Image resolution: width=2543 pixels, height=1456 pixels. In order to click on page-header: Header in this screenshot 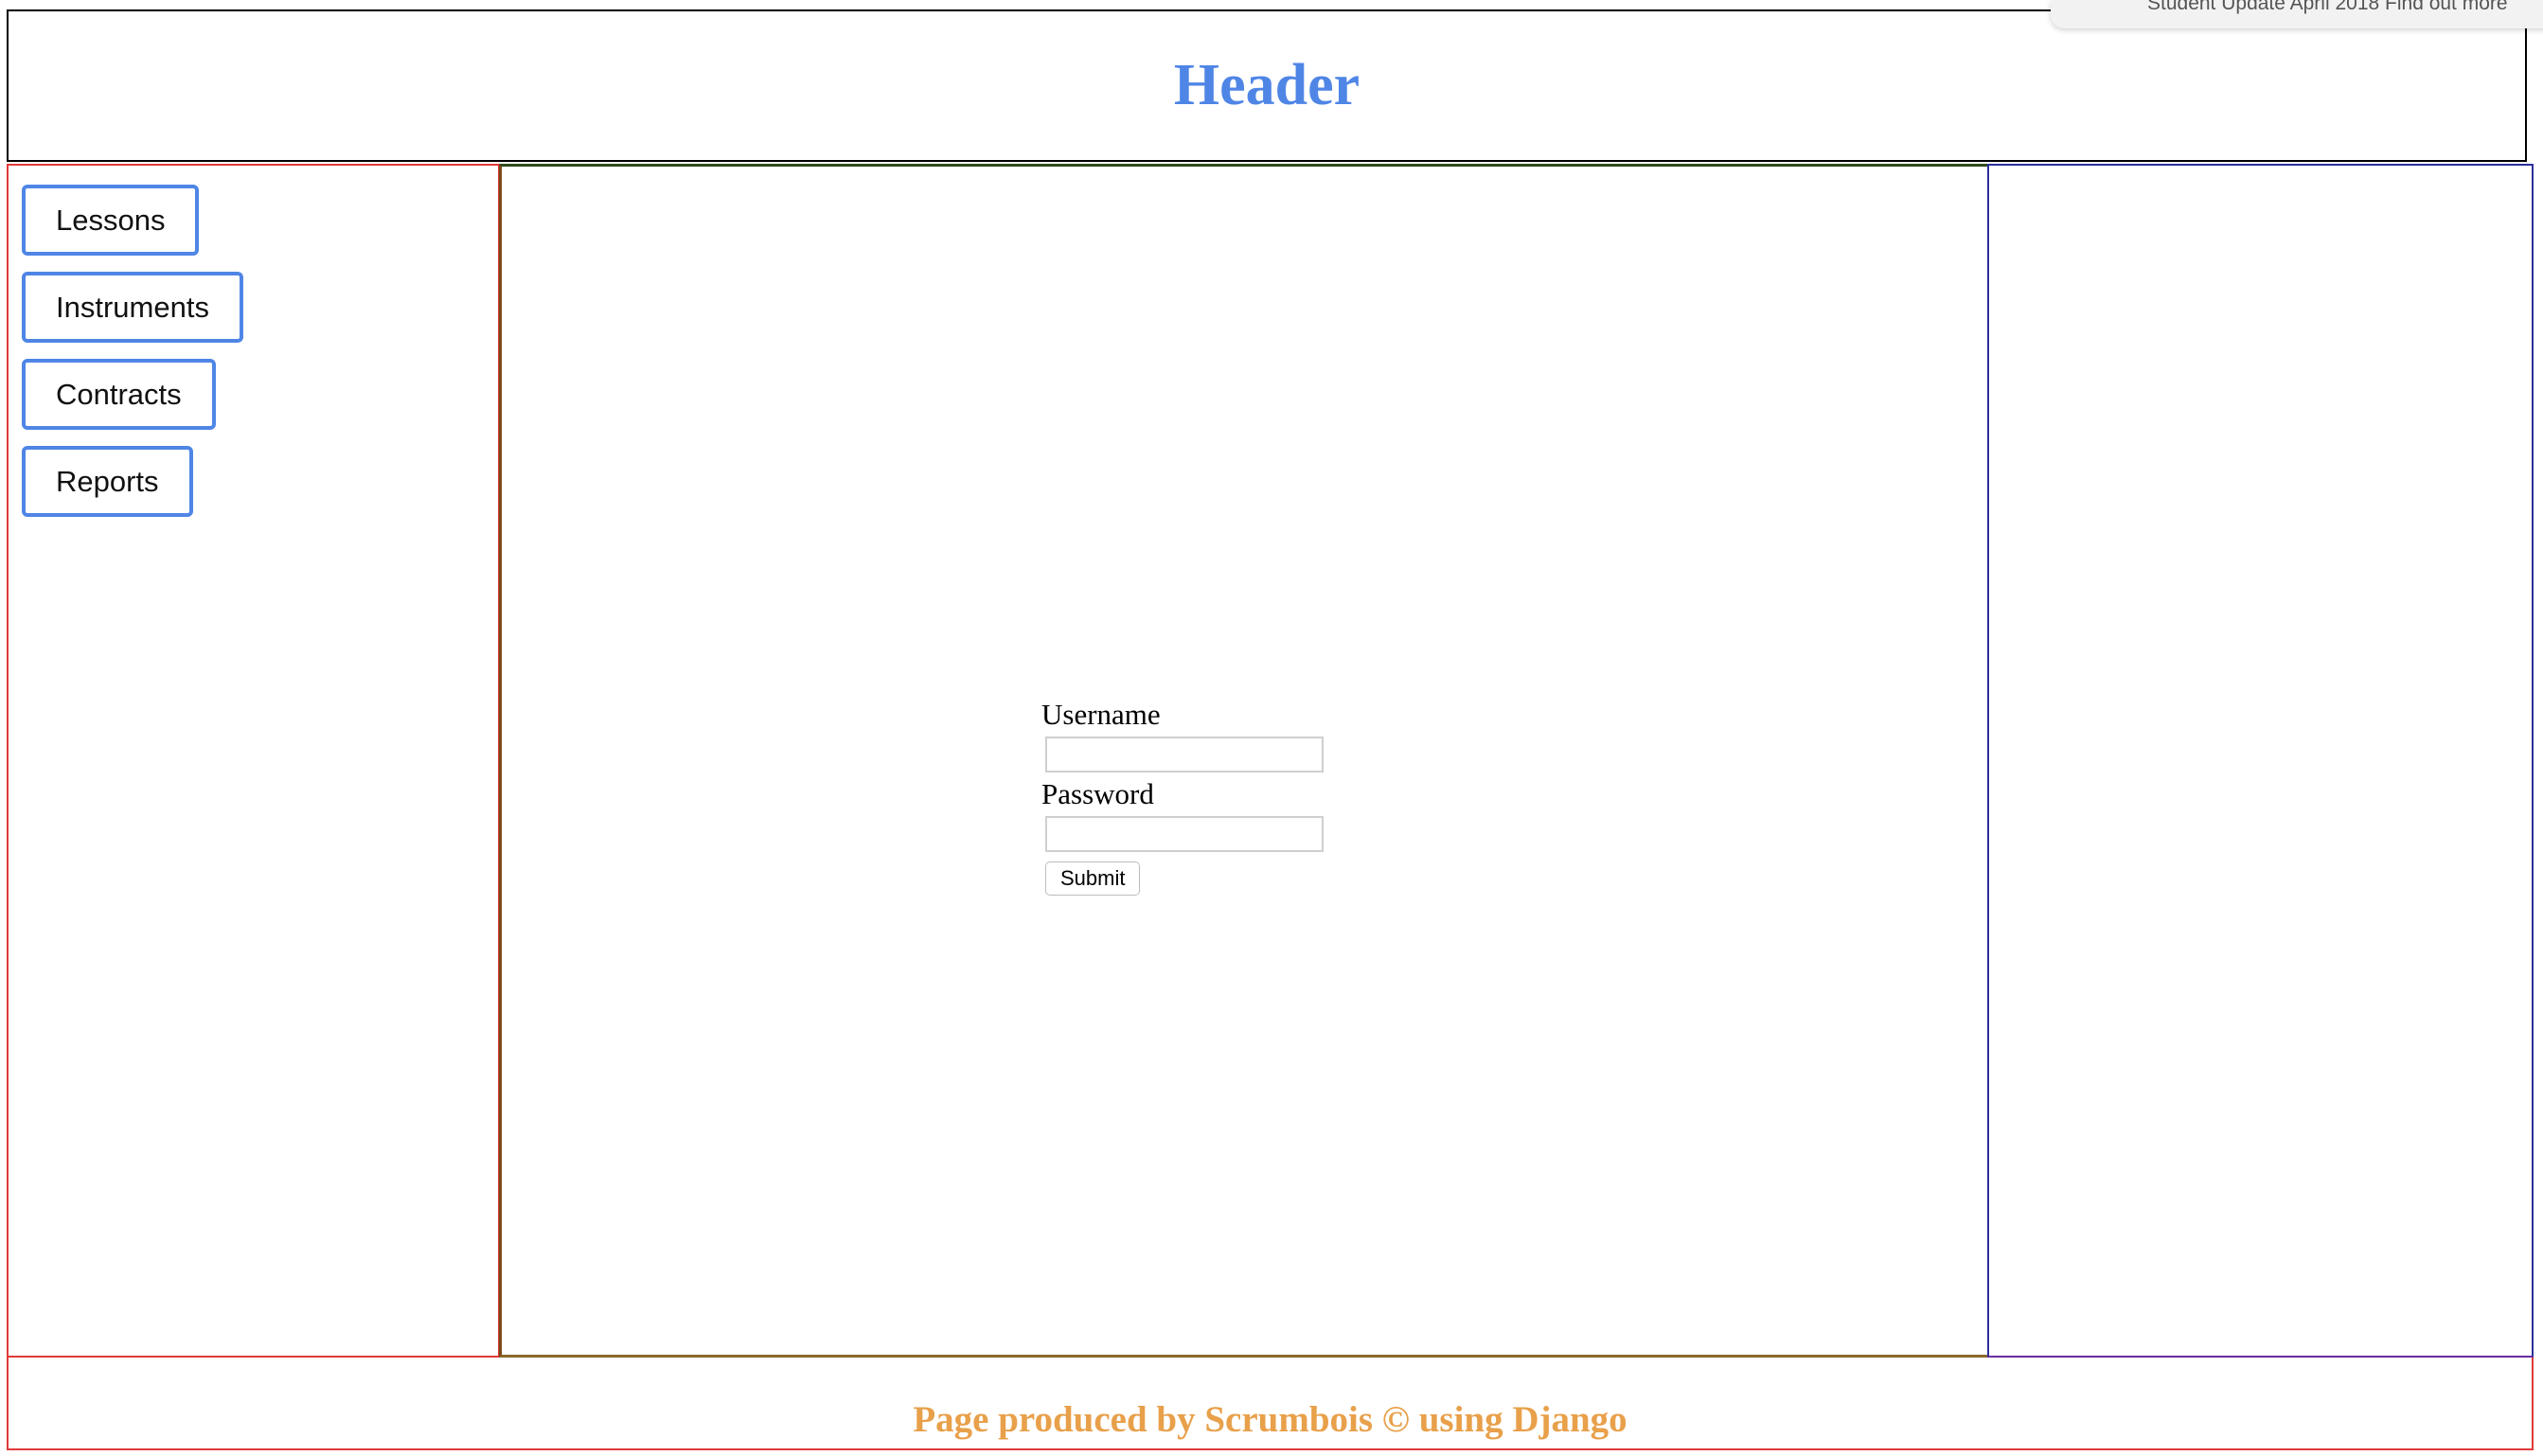, I will do `click(1267, 85)`.